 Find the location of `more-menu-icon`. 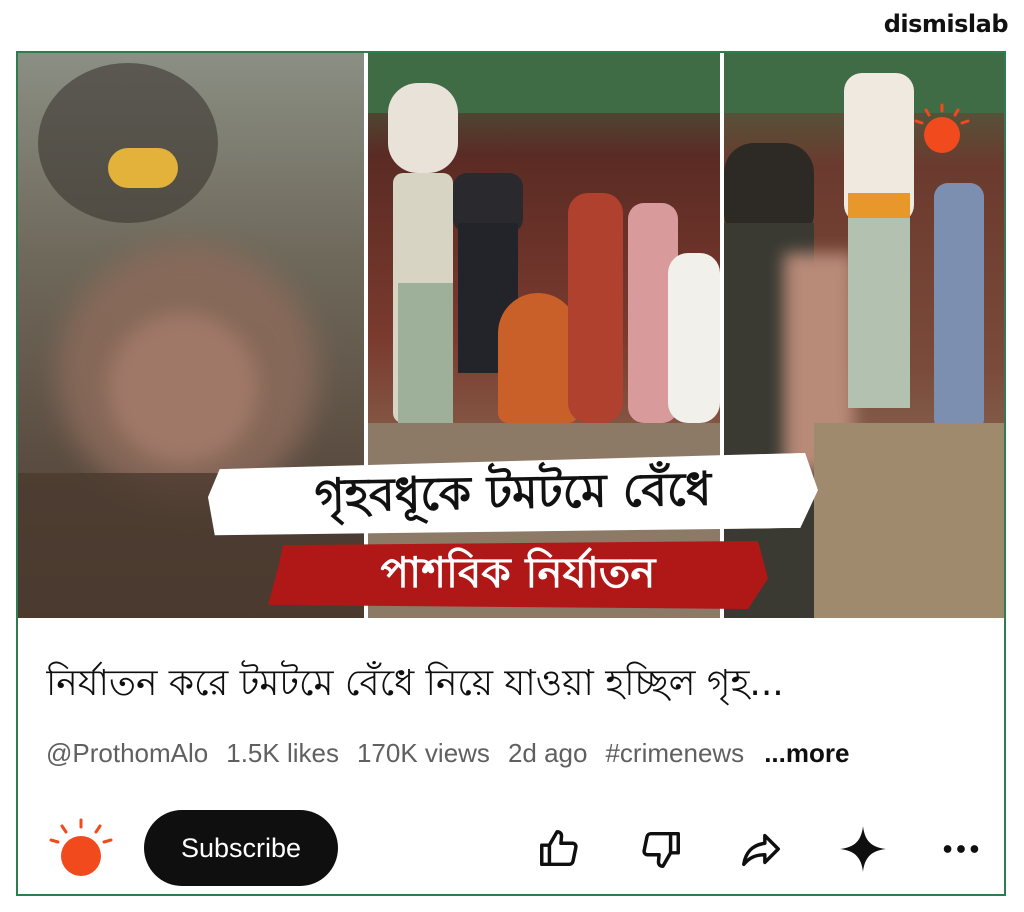

more-menu-icon is located at coordinates (961, 849).